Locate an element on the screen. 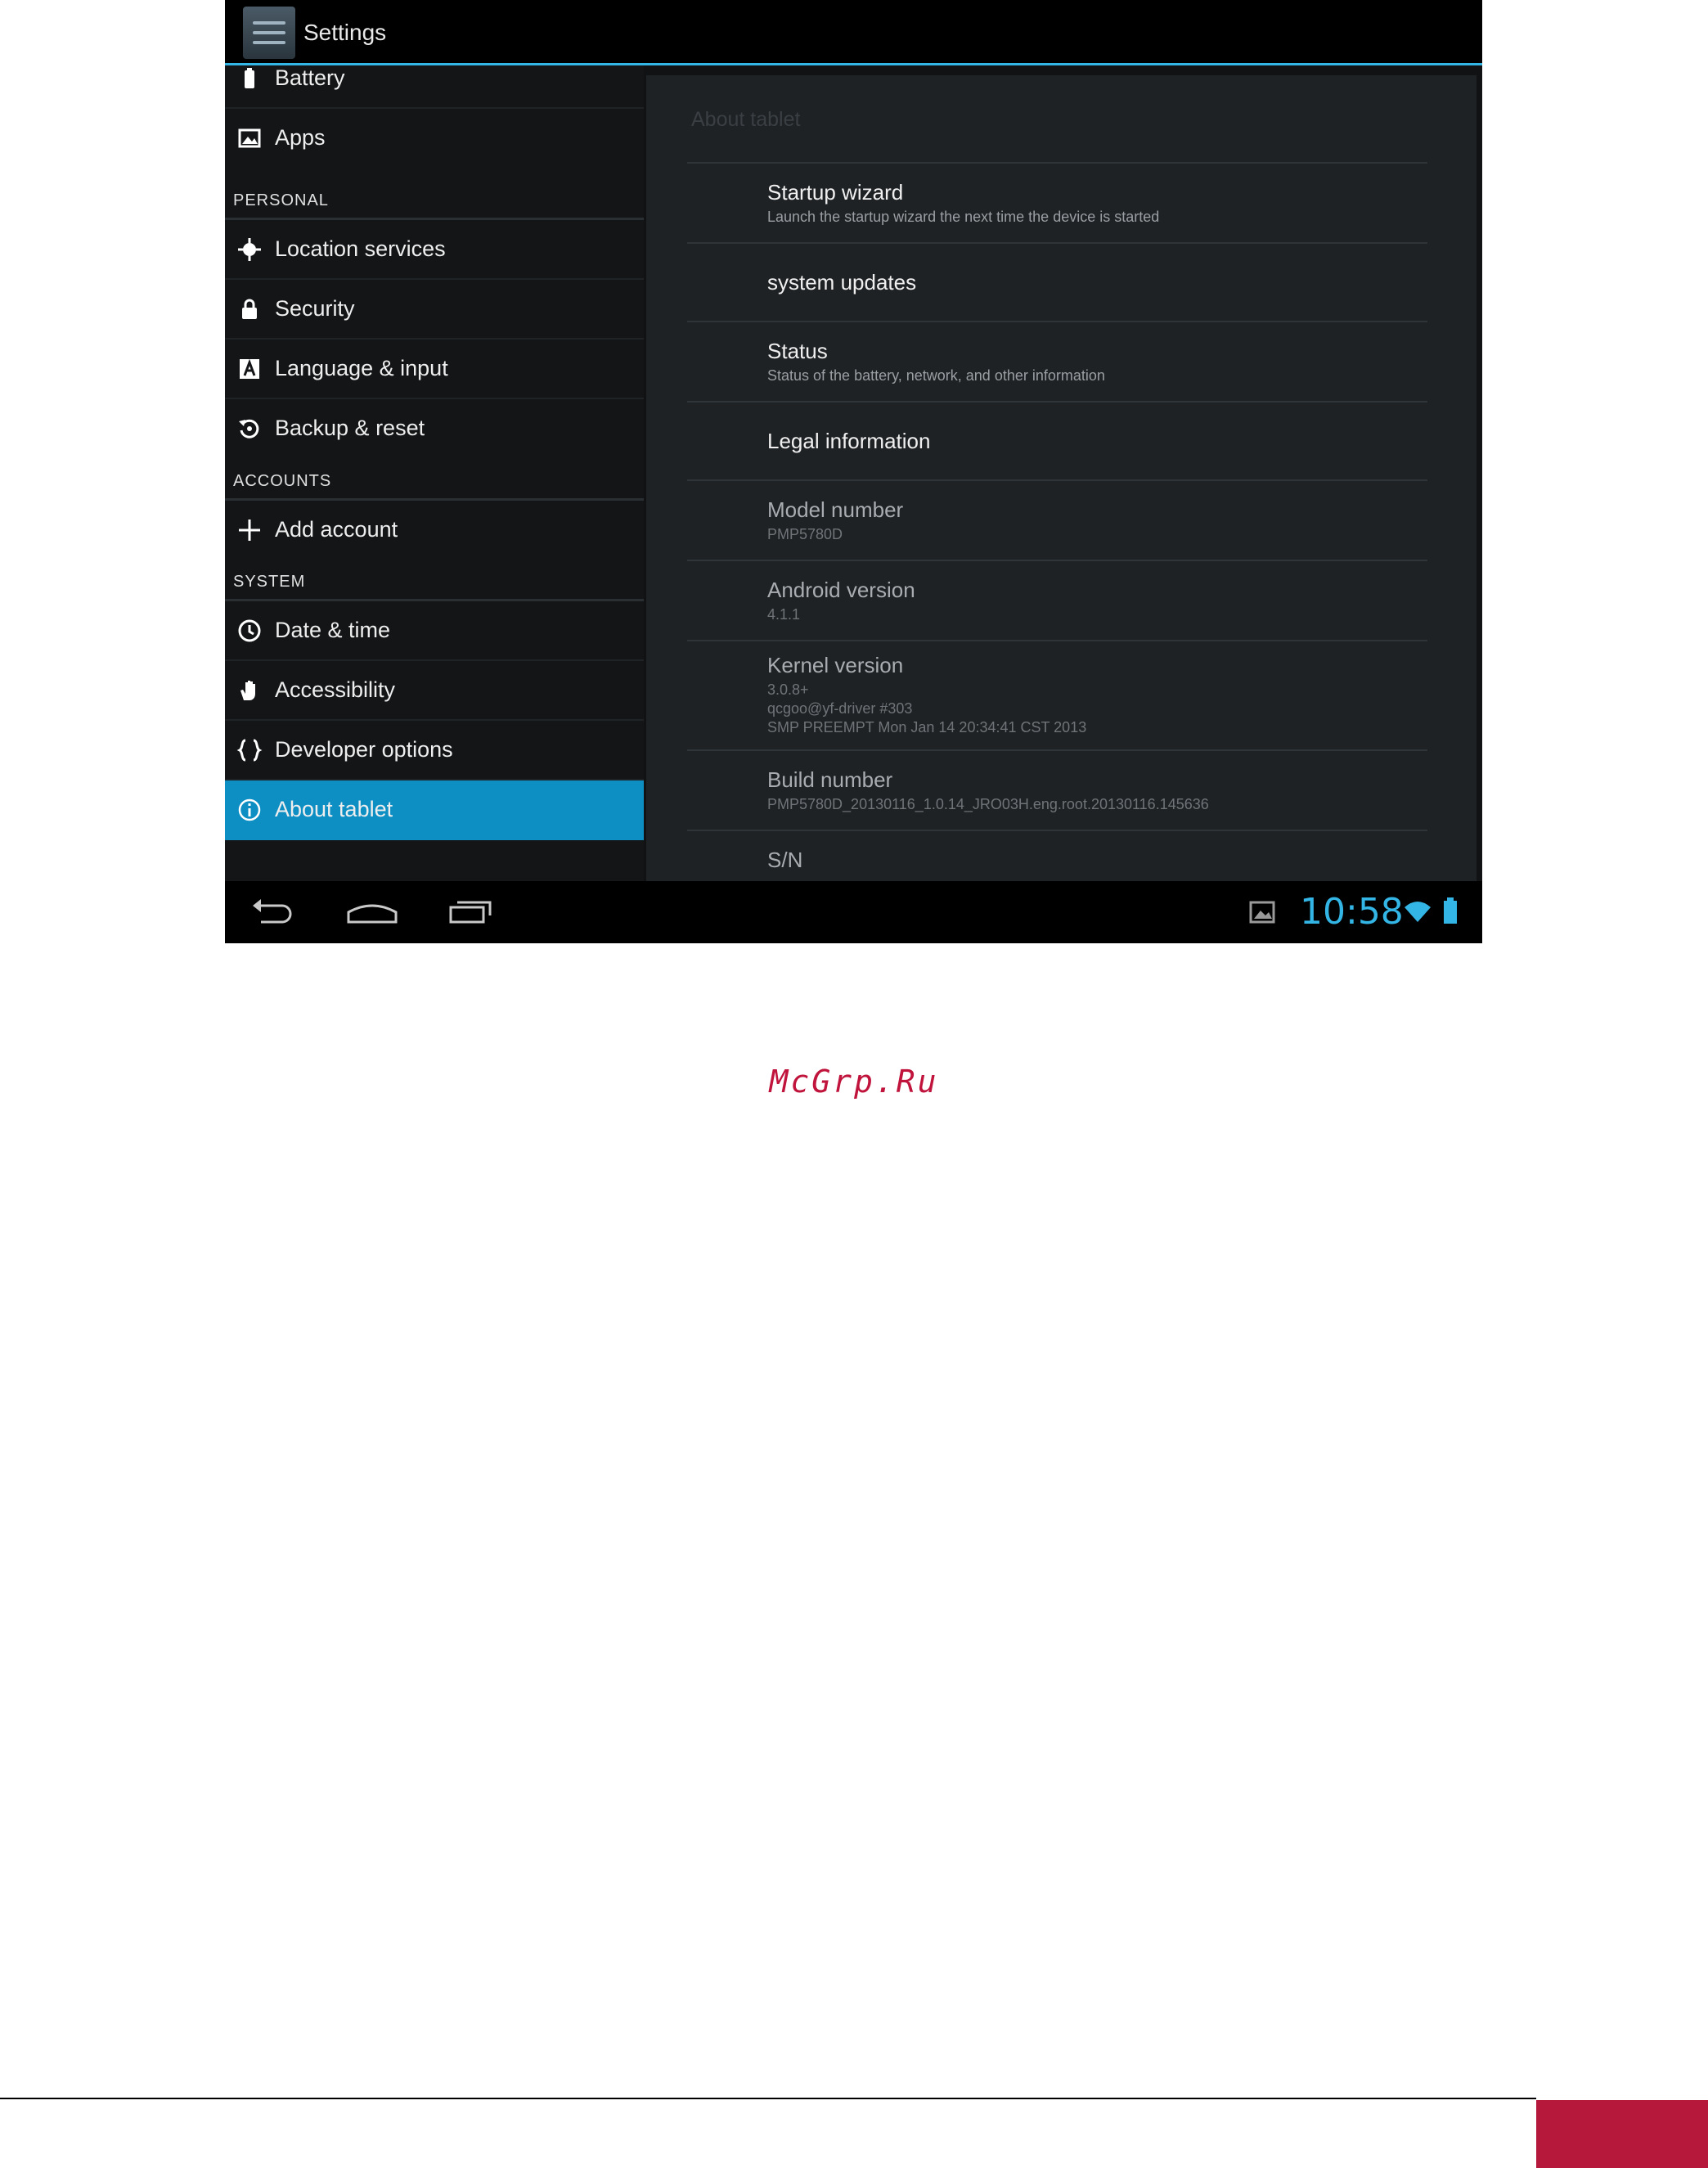  row-title: Android version is located at coordinates (841, 590).